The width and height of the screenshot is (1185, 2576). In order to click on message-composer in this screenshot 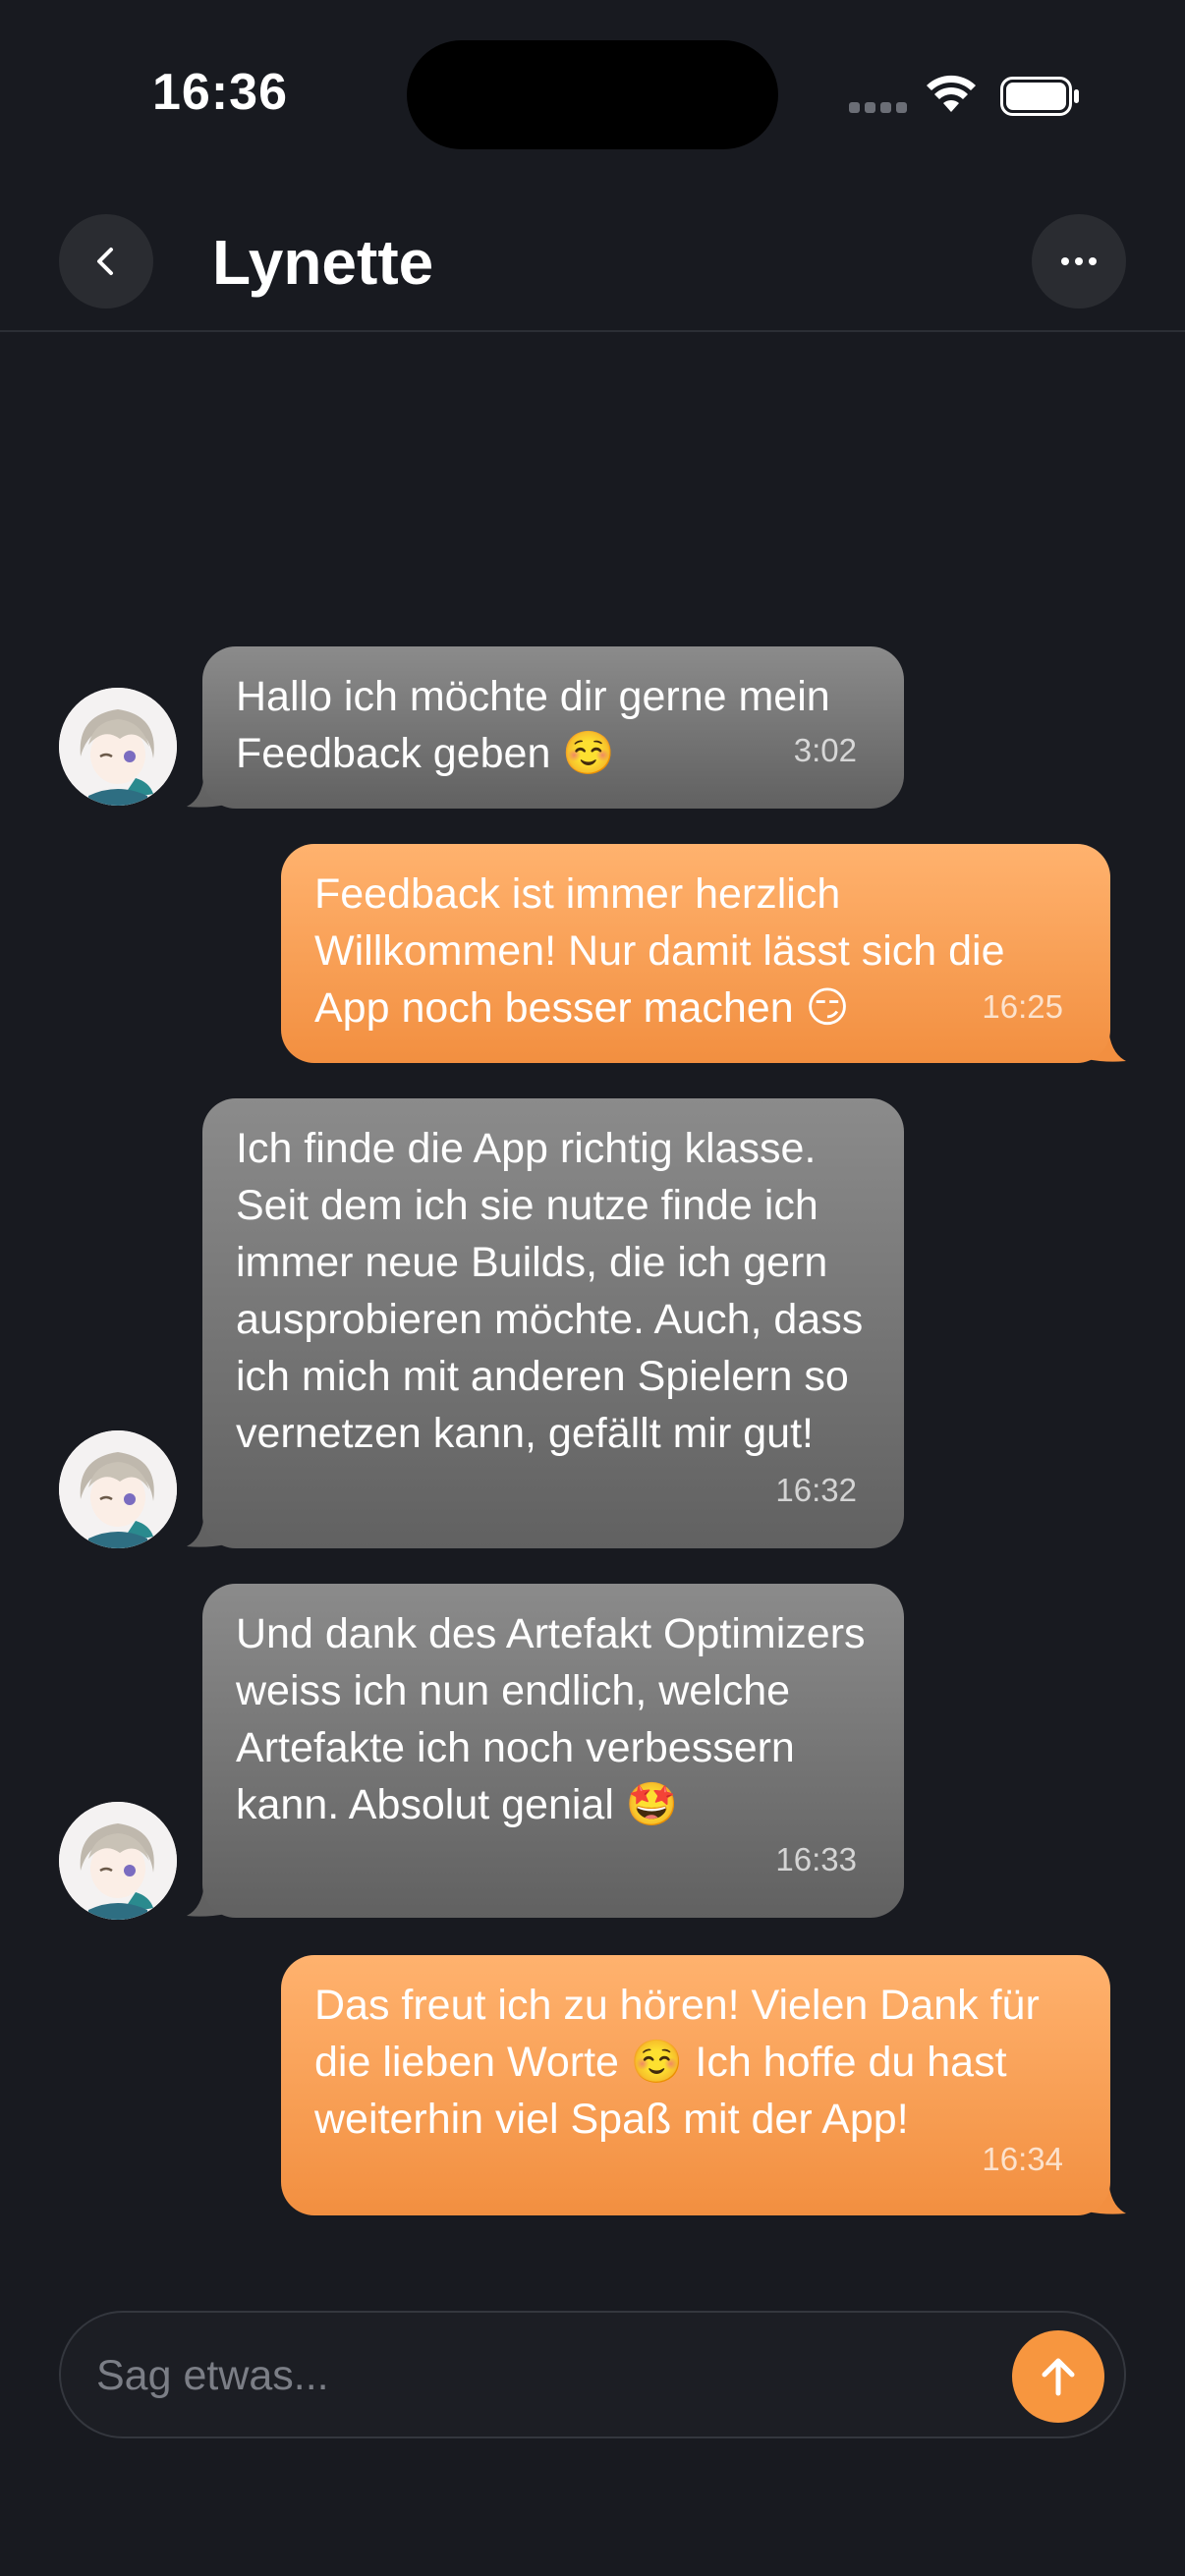, I will do `click(592, 2374)`.